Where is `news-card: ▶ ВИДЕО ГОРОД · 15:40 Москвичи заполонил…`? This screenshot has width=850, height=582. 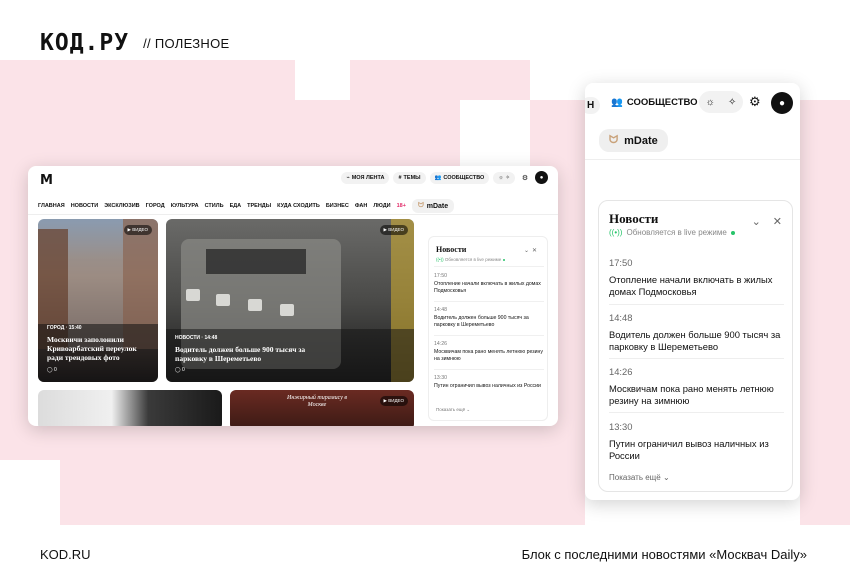
news-card: ▶ ВИДЕО ГОРОД · 15:40 Москвичи заполонил… is located at coordinates (98, 300).